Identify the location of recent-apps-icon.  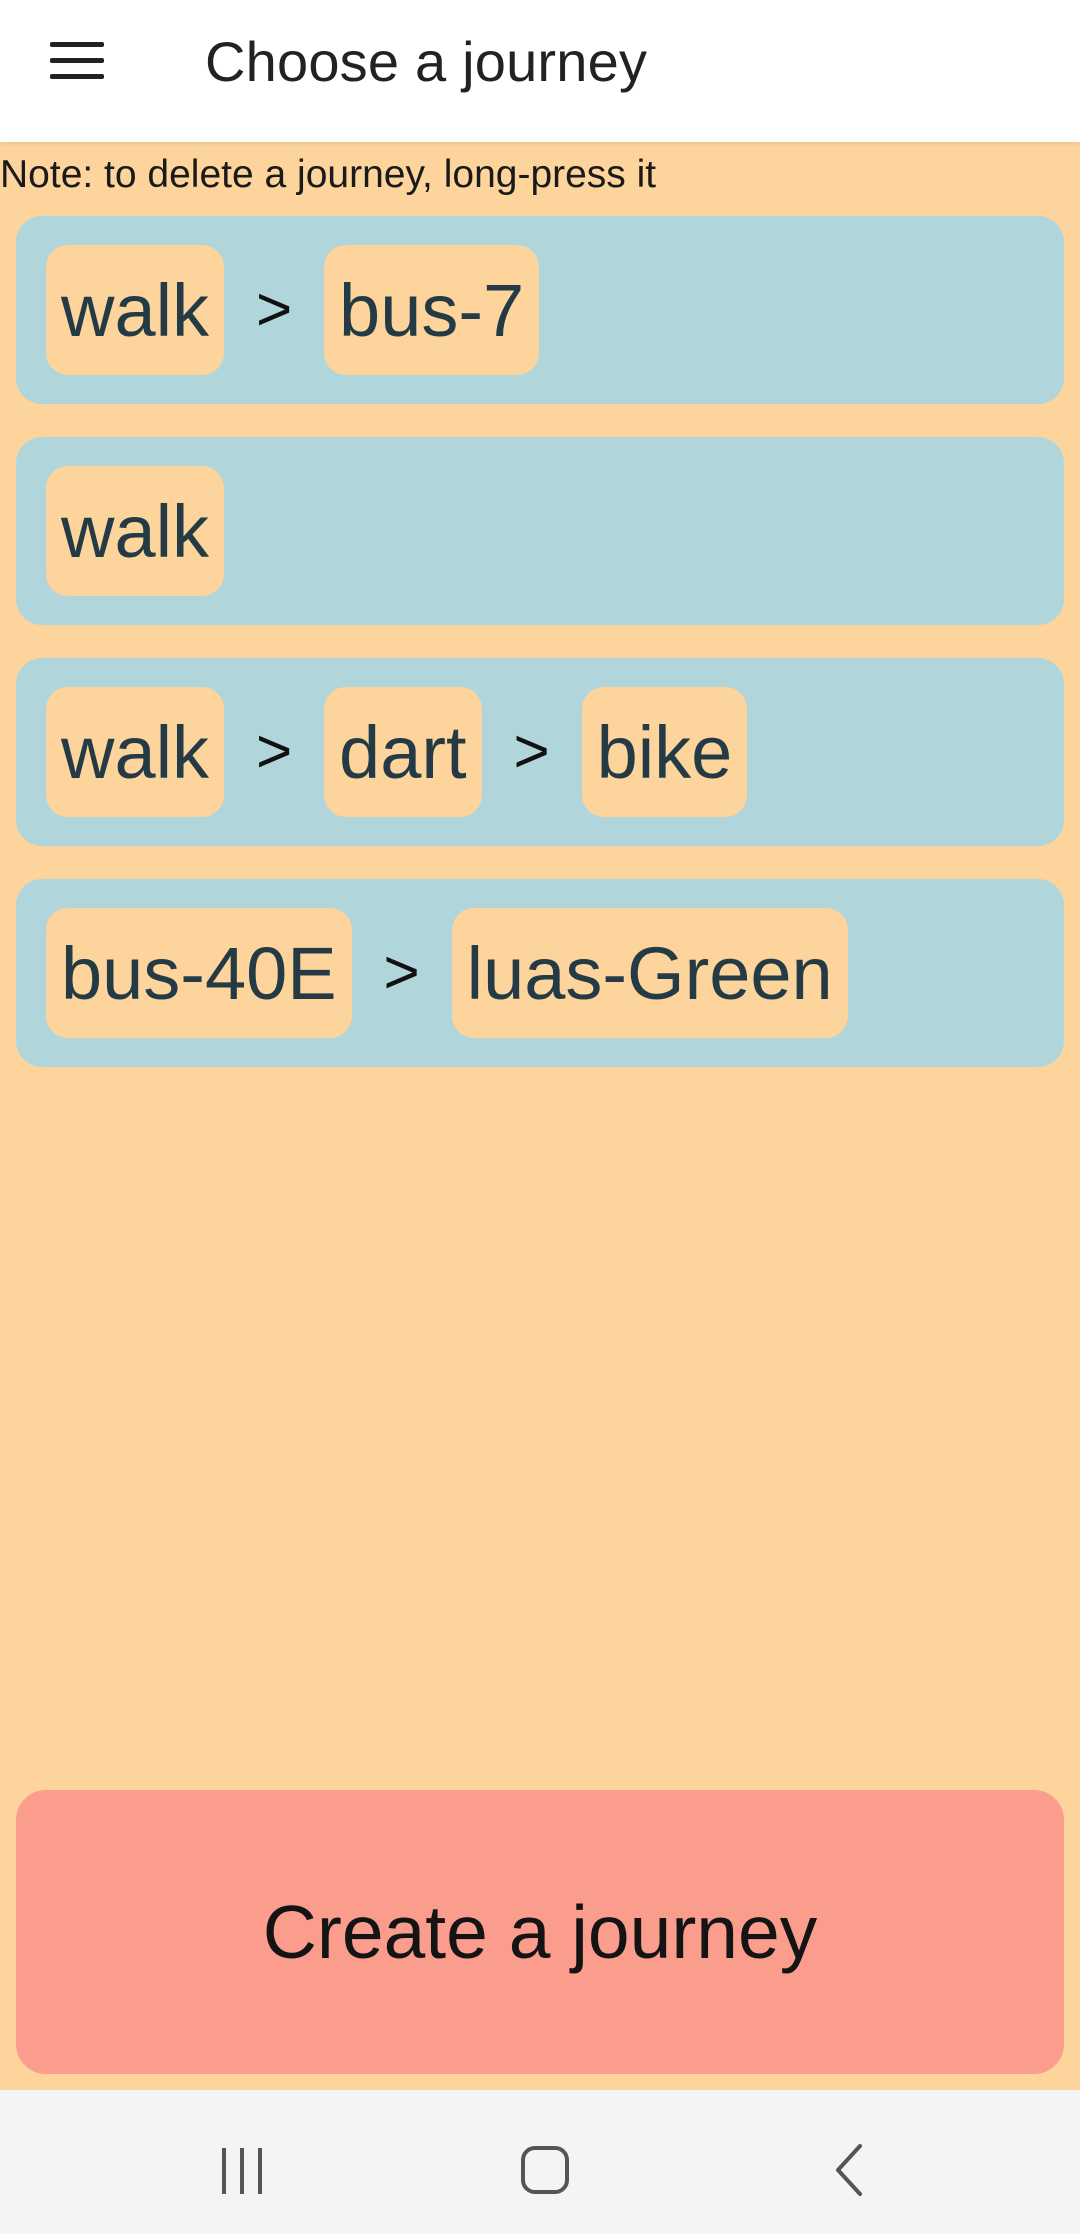
(242, 2170).